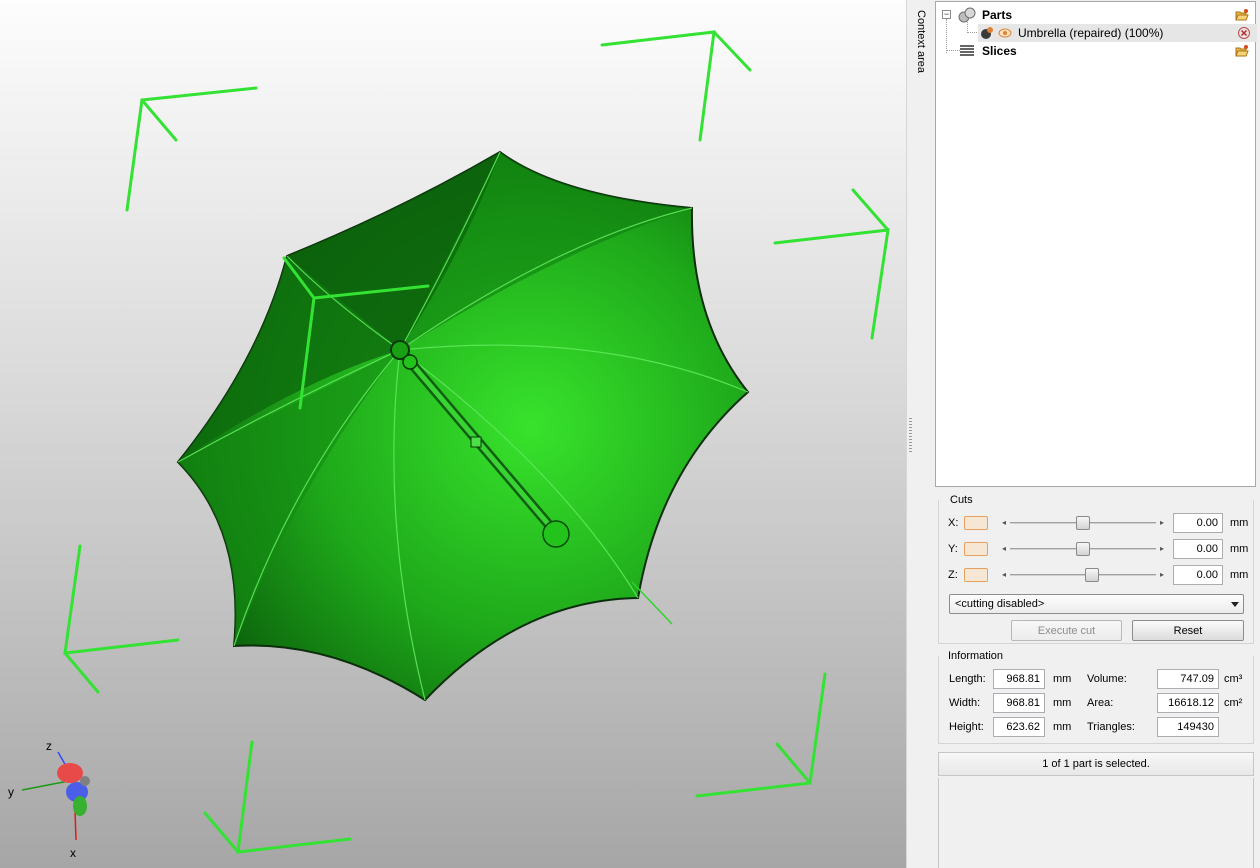  I want to click on cut-y-value-field: 0.00, so click(1198, 549).